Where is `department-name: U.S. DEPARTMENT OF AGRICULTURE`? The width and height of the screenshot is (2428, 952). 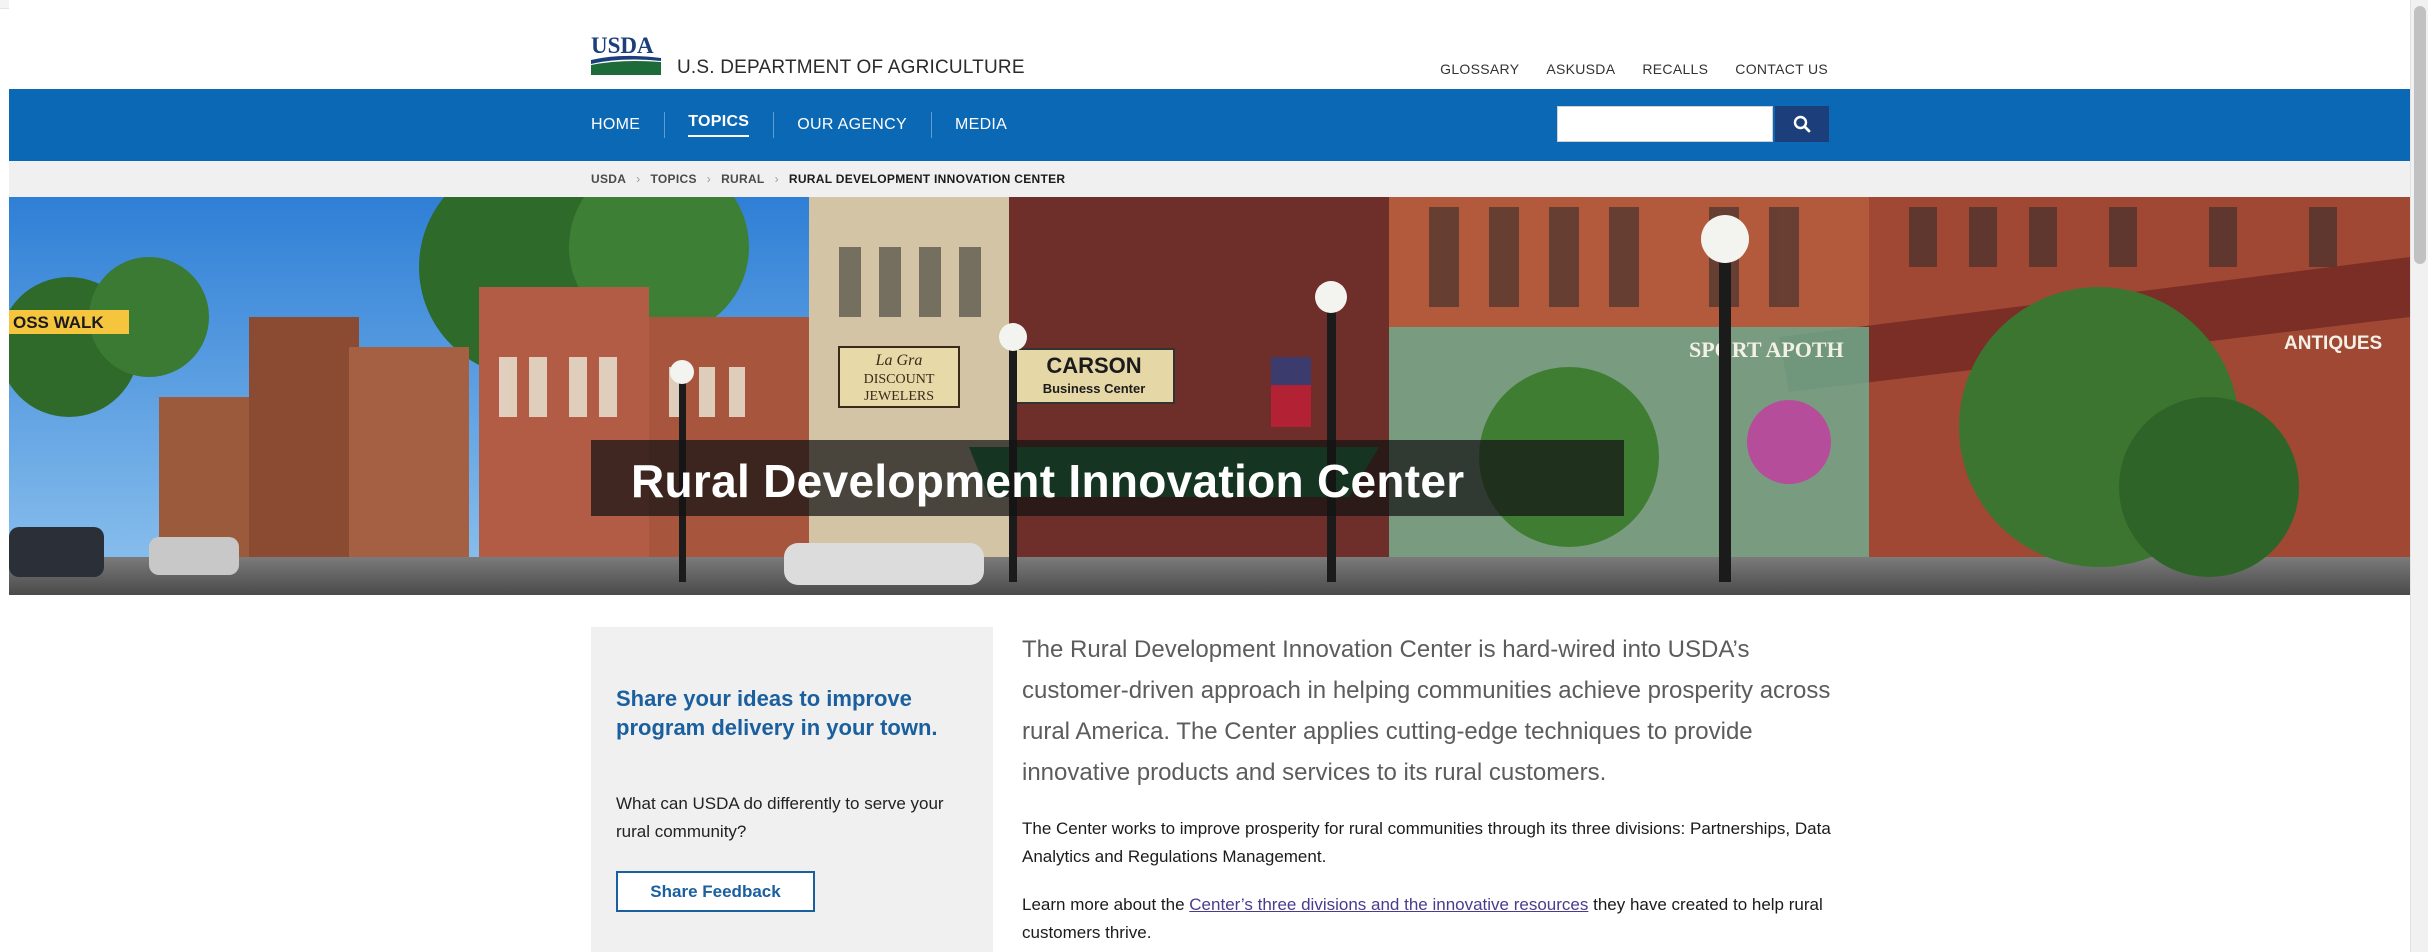 department-name: U.S. DEPARTMENT OF AGRICULTURE is located at coordinates (851, 68).